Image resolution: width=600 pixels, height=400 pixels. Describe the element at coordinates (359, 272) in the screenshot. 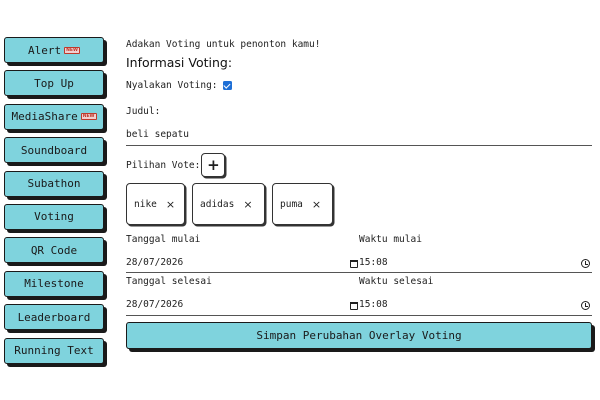

I see `start-datetime-underline` at that location.